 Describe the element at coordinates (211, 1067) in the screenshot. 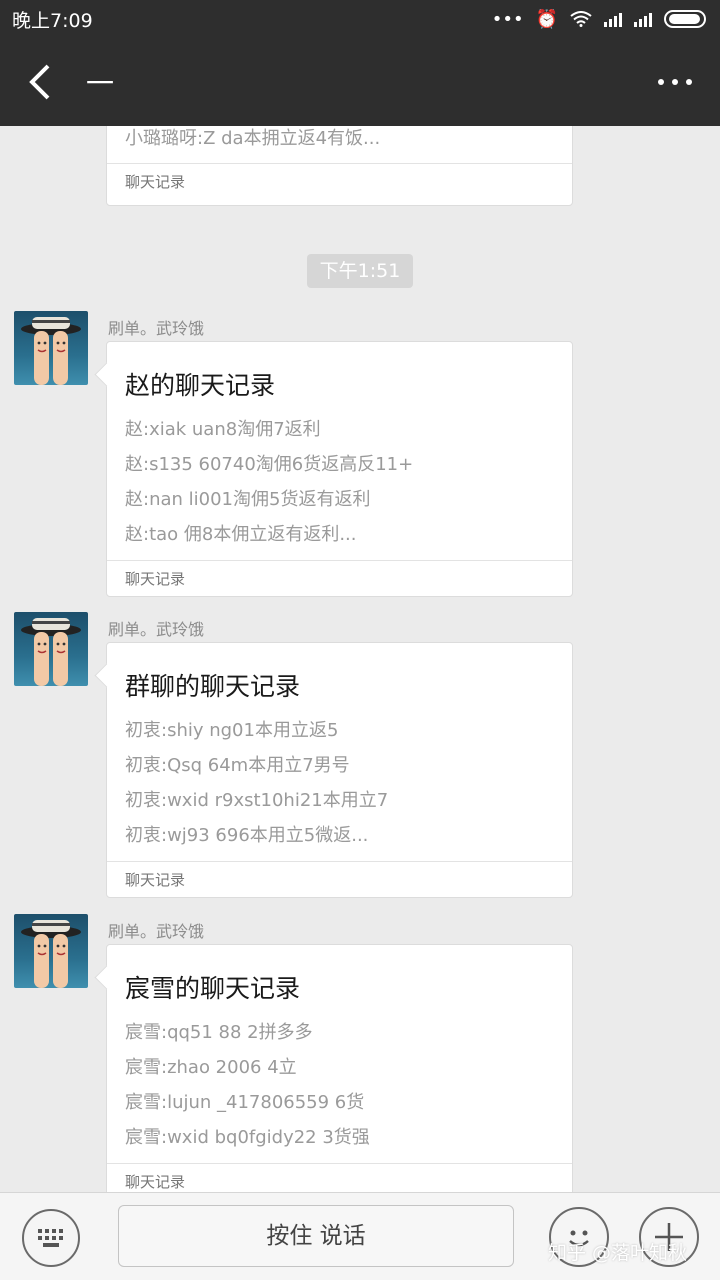

I see `card-line: 宸雪:zhao 2006 4立` at that location.